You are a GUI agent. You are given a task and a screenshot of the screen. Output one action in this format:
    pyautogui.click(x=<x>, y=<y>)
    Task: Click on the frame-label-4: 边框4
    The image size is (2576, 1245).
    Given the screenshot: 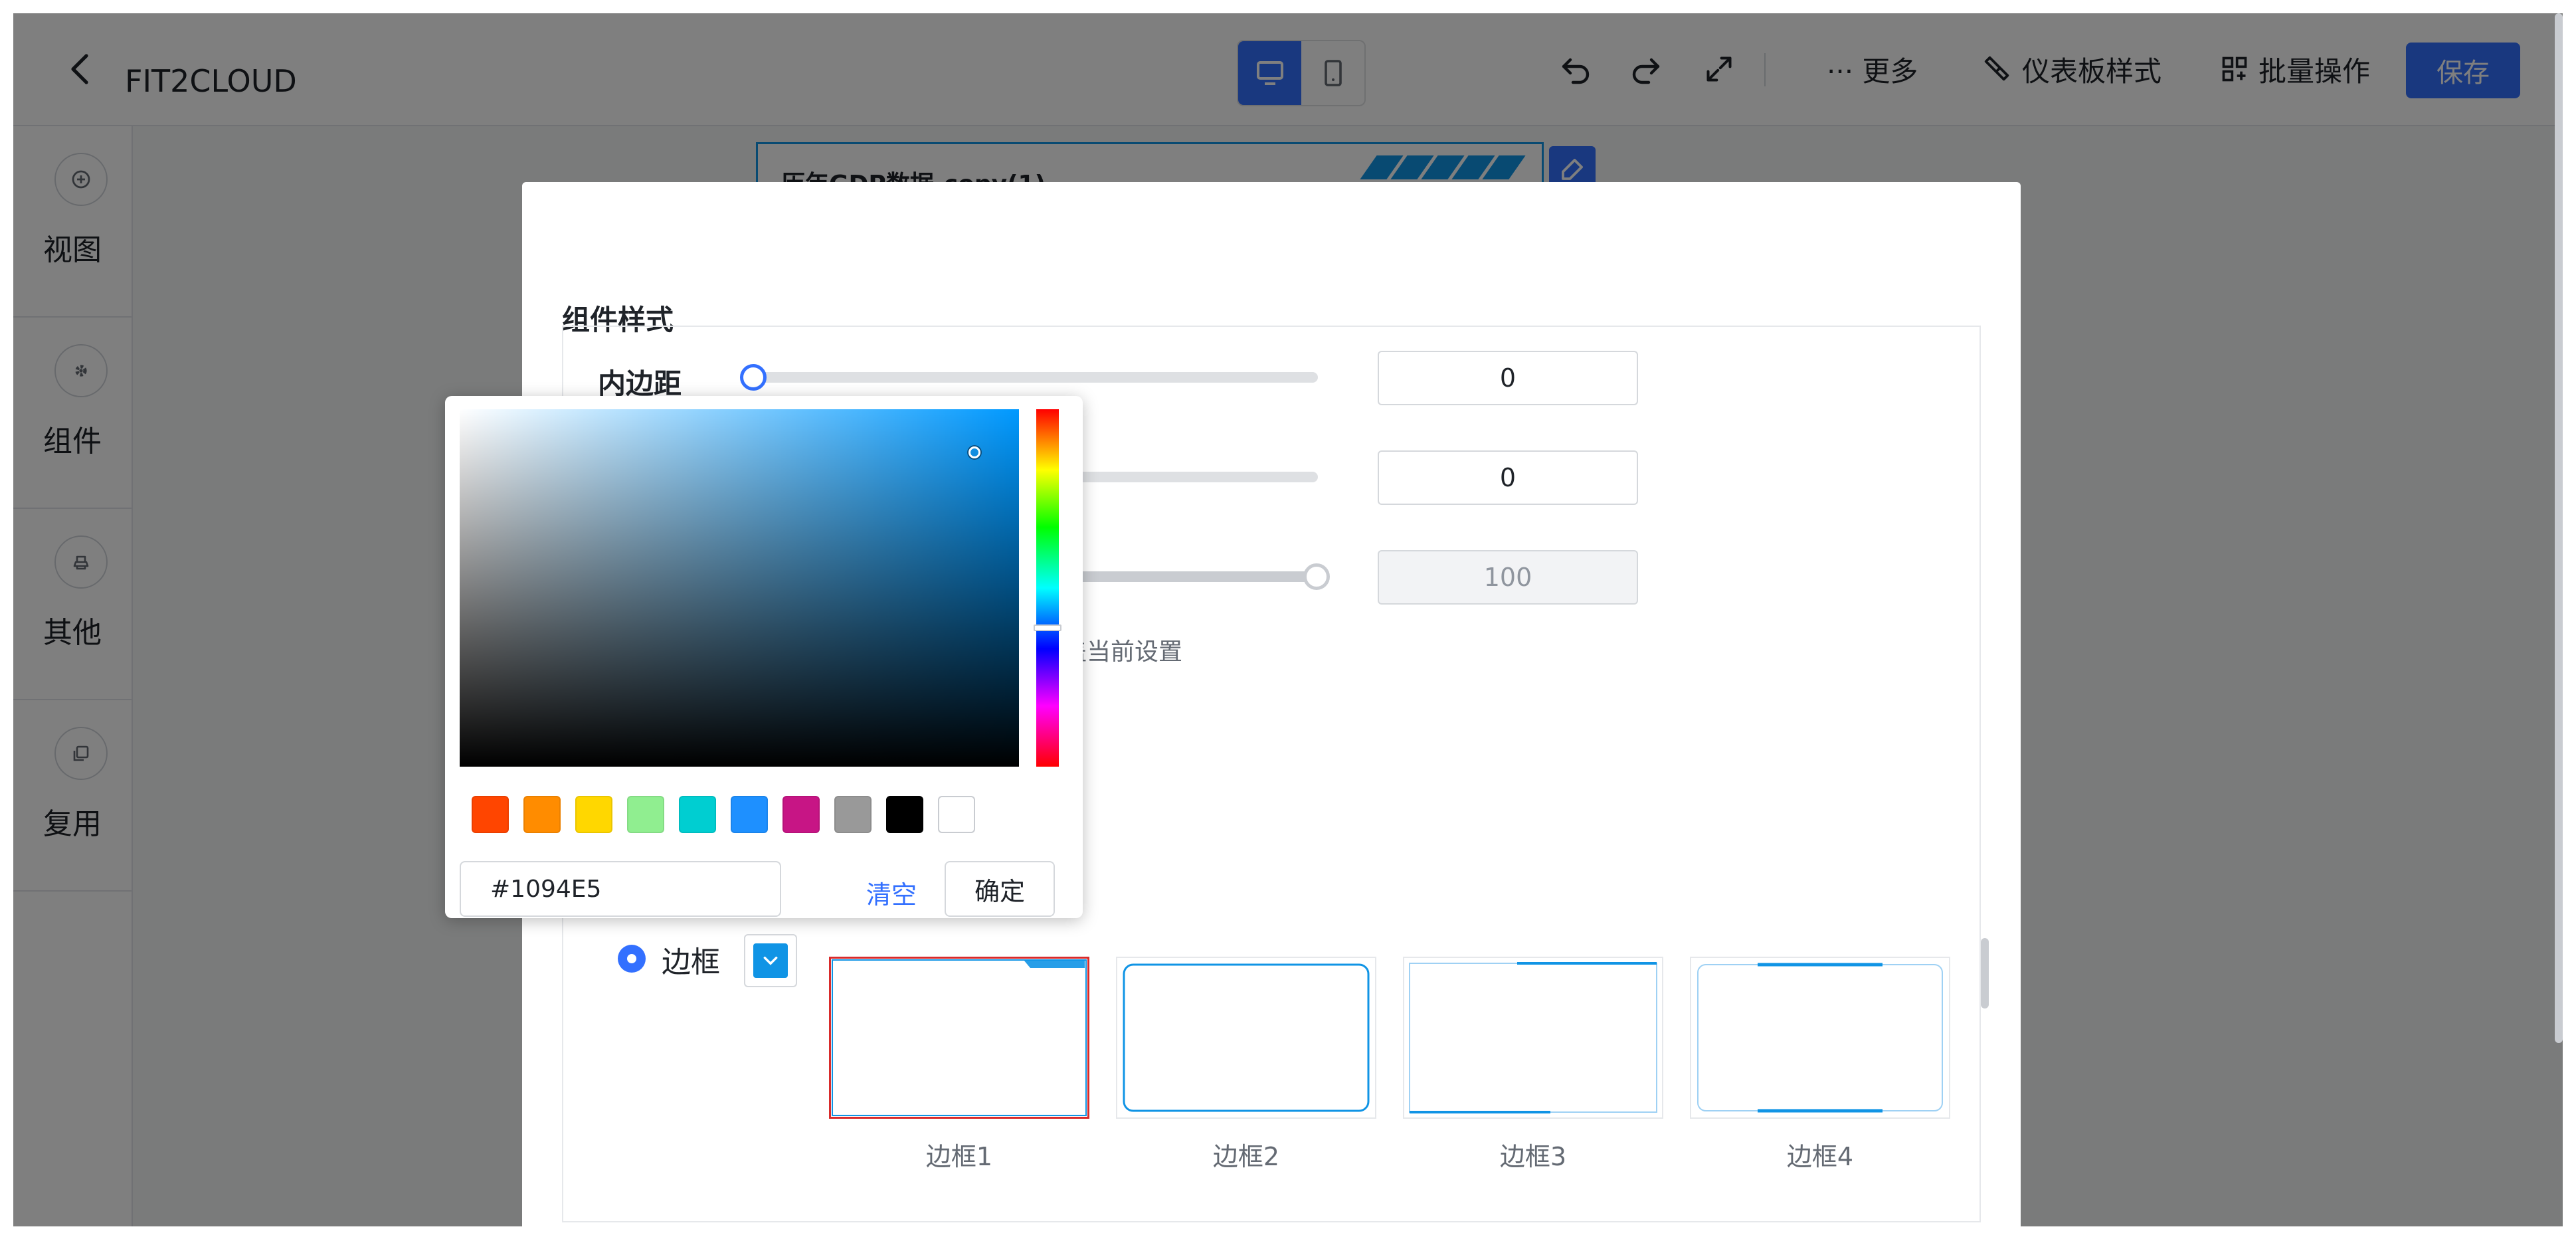 What is the action you would take?
    pyautogui.click(x=1820, y=1156)
    